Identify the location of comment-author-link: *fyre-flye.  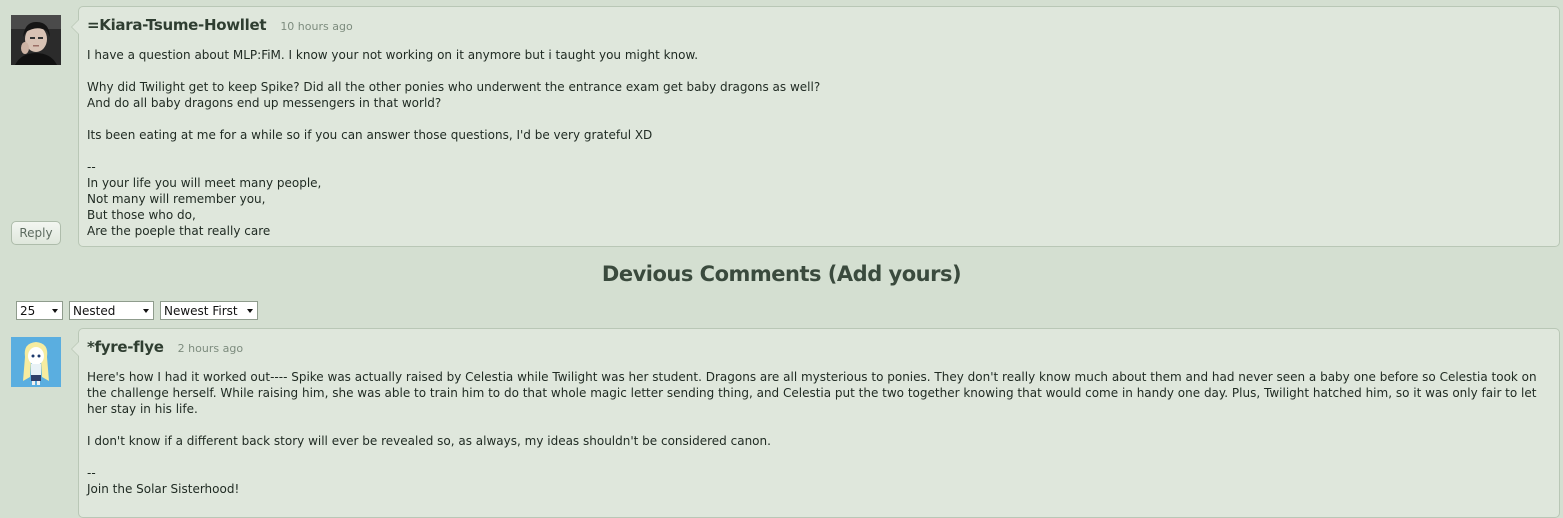
(125, 347).